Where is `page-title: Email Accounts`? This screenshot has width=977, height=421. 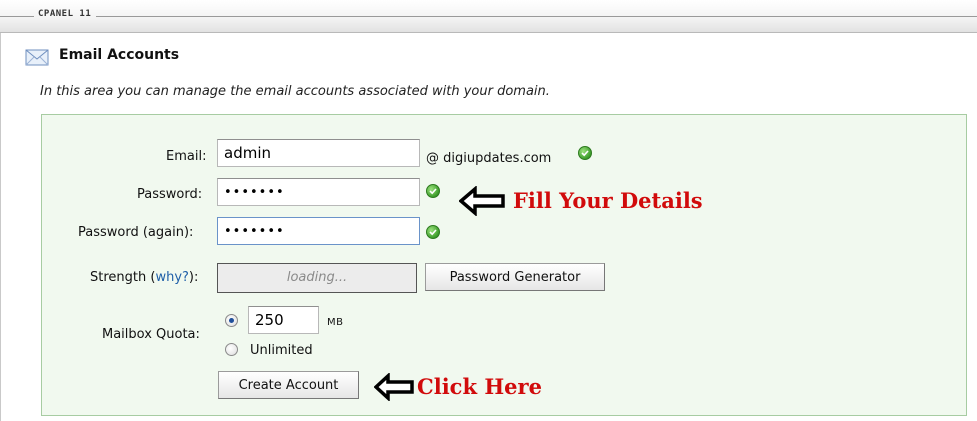
page-title: Email Accounts is located at coordinates (119, 55).